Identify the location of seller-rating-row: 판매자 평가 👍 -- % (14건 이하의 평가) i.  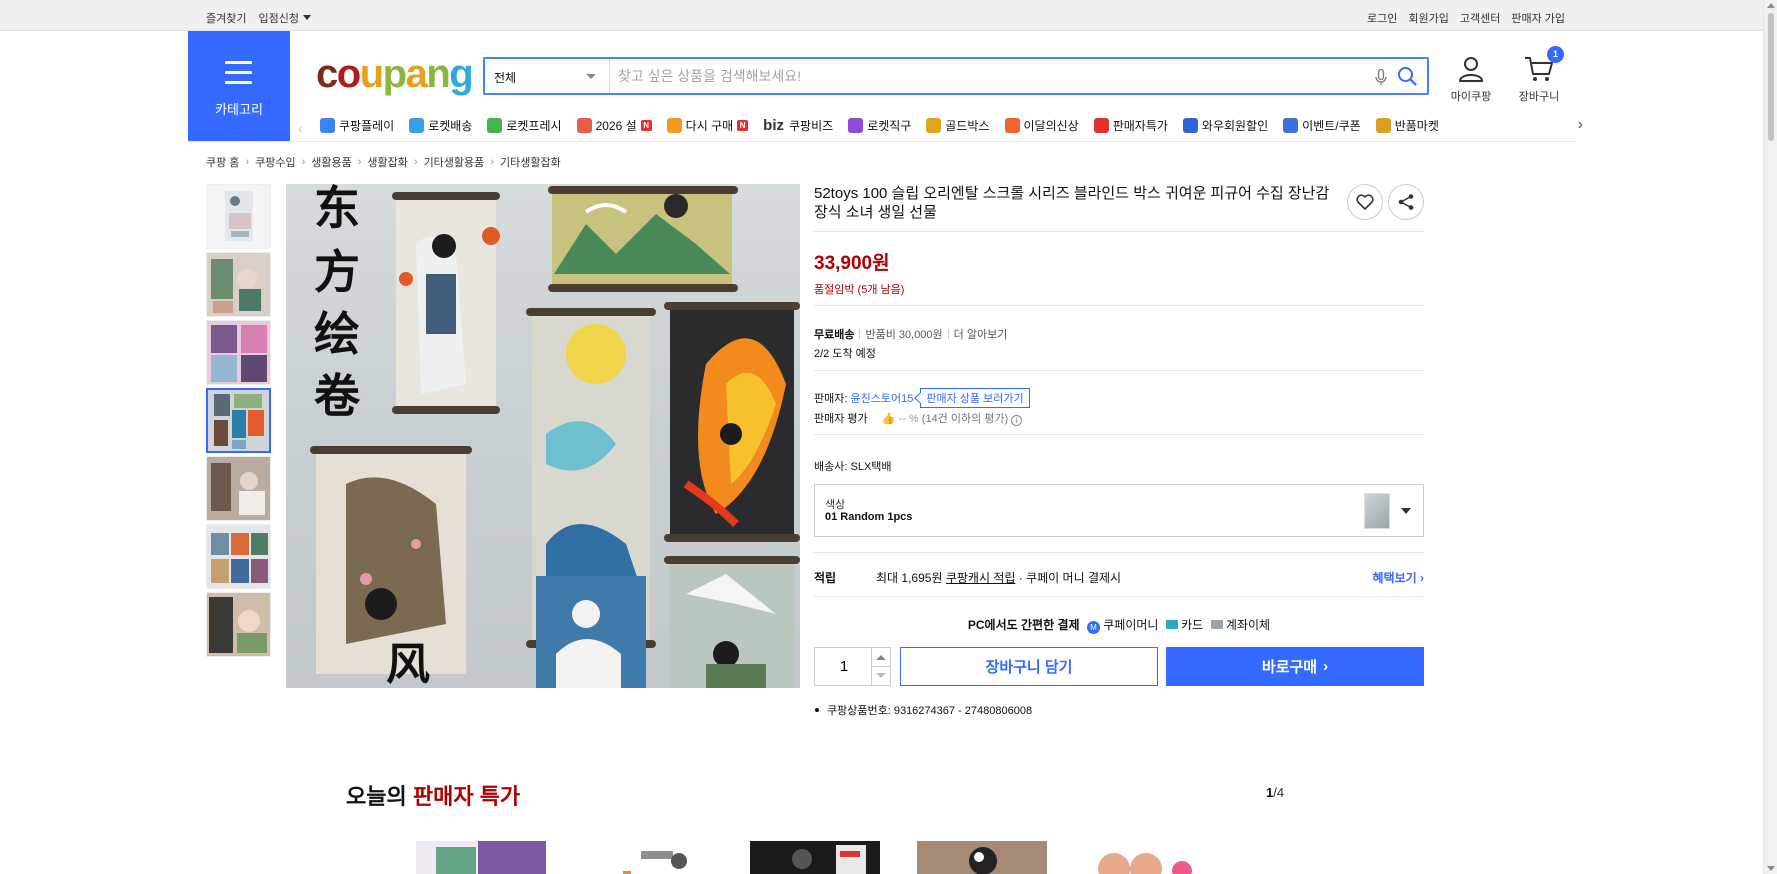
(918, 418).